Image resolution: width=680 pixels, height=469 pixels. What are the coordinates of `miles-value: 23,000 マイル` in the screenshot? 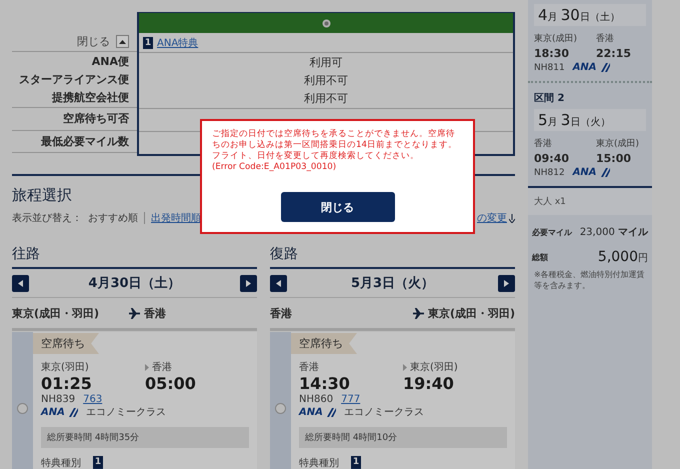 It's located at (614, 232).